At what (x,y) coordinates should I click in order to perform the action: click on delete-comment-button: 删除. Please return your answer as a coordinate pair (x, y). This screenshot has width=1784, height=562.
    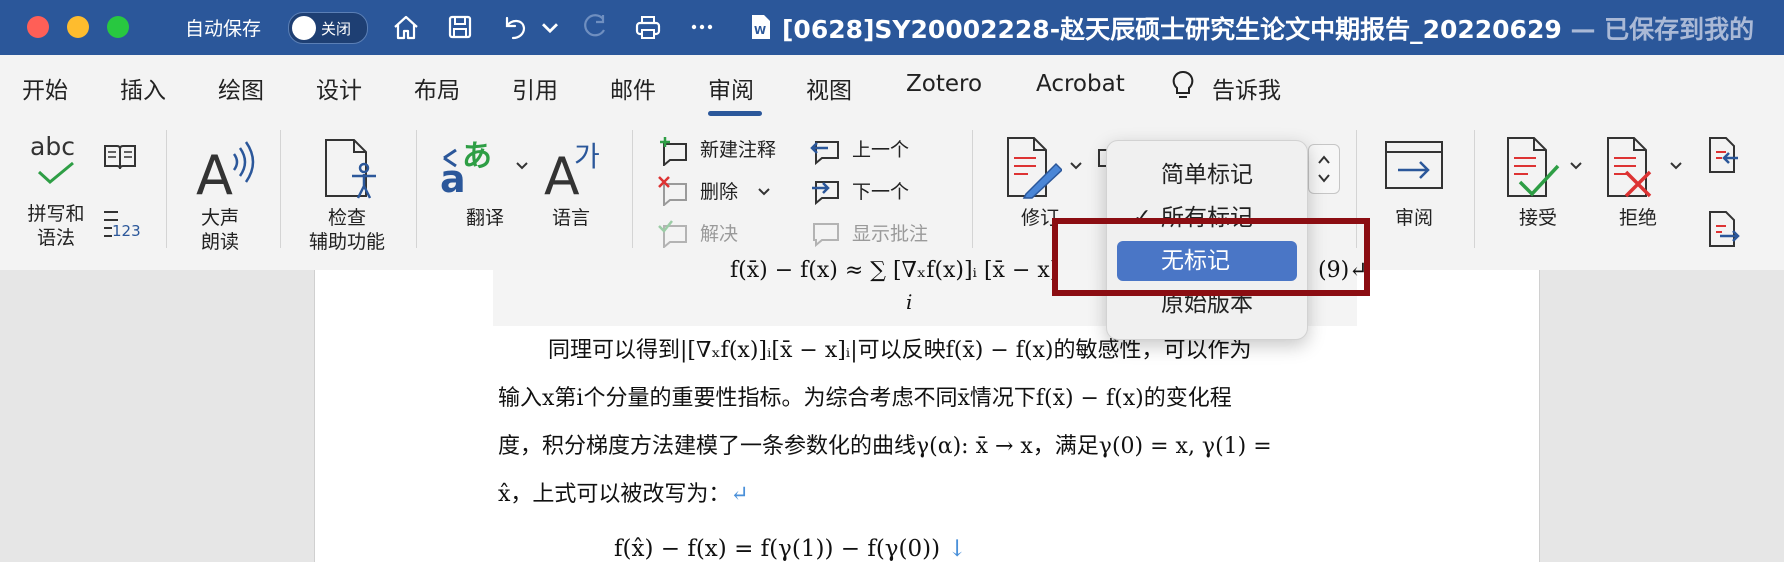
    Looking at the image, I should click on (719, 192).